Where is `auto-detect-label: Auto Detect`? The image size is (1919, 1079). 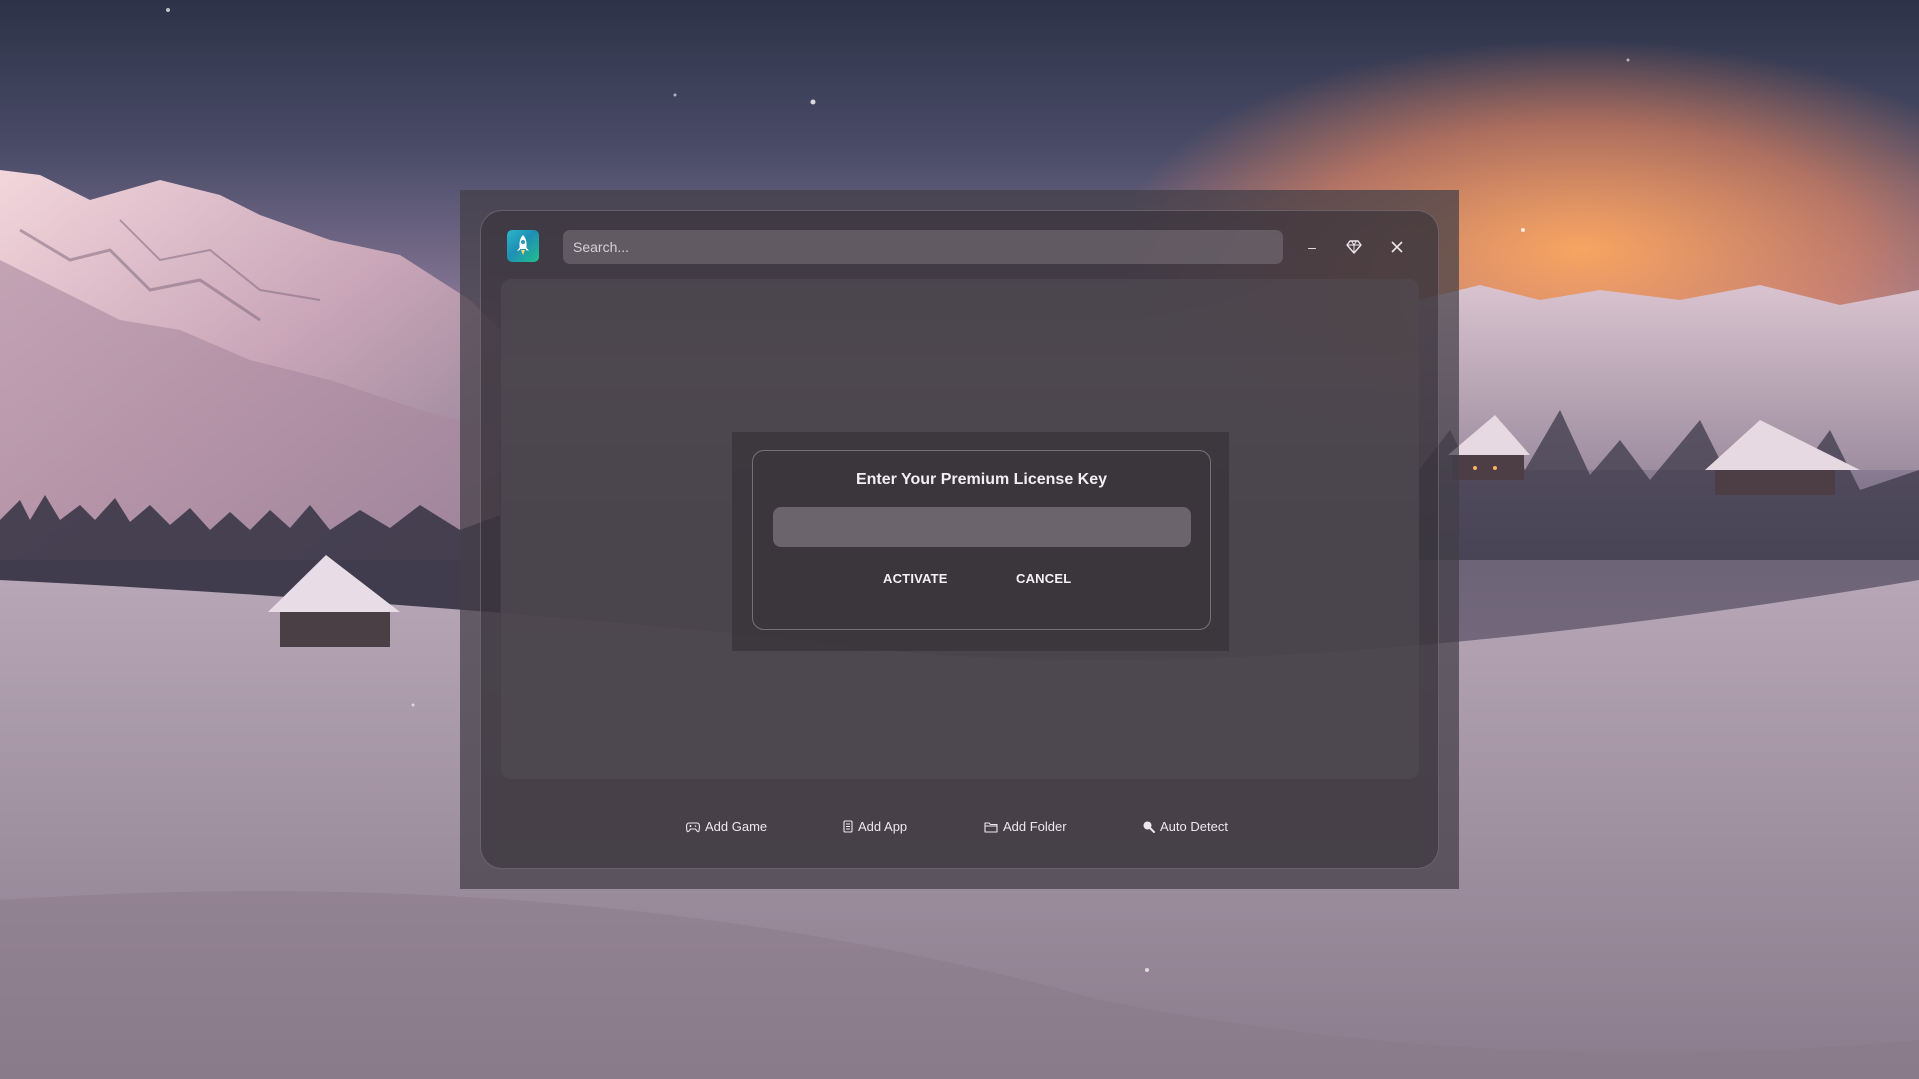 auto-detect-label: Auto Detect is located at coordinates (1194, 826).